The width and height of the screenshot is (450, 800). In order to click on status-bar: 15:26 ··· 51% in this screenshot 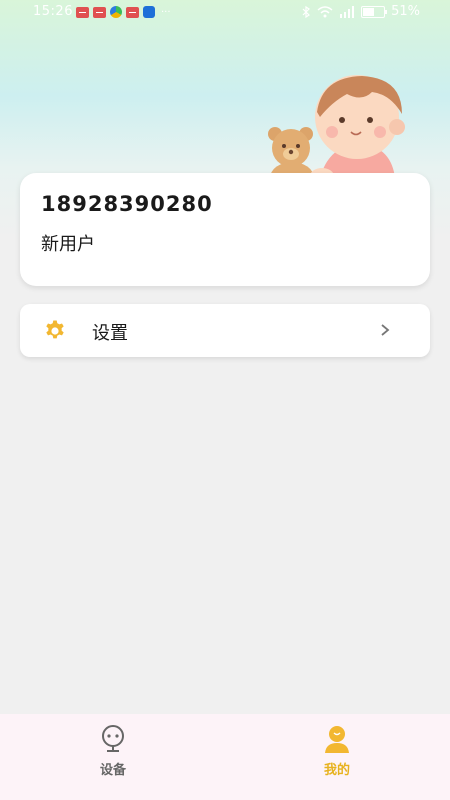, I will do `click(225, 12)`.